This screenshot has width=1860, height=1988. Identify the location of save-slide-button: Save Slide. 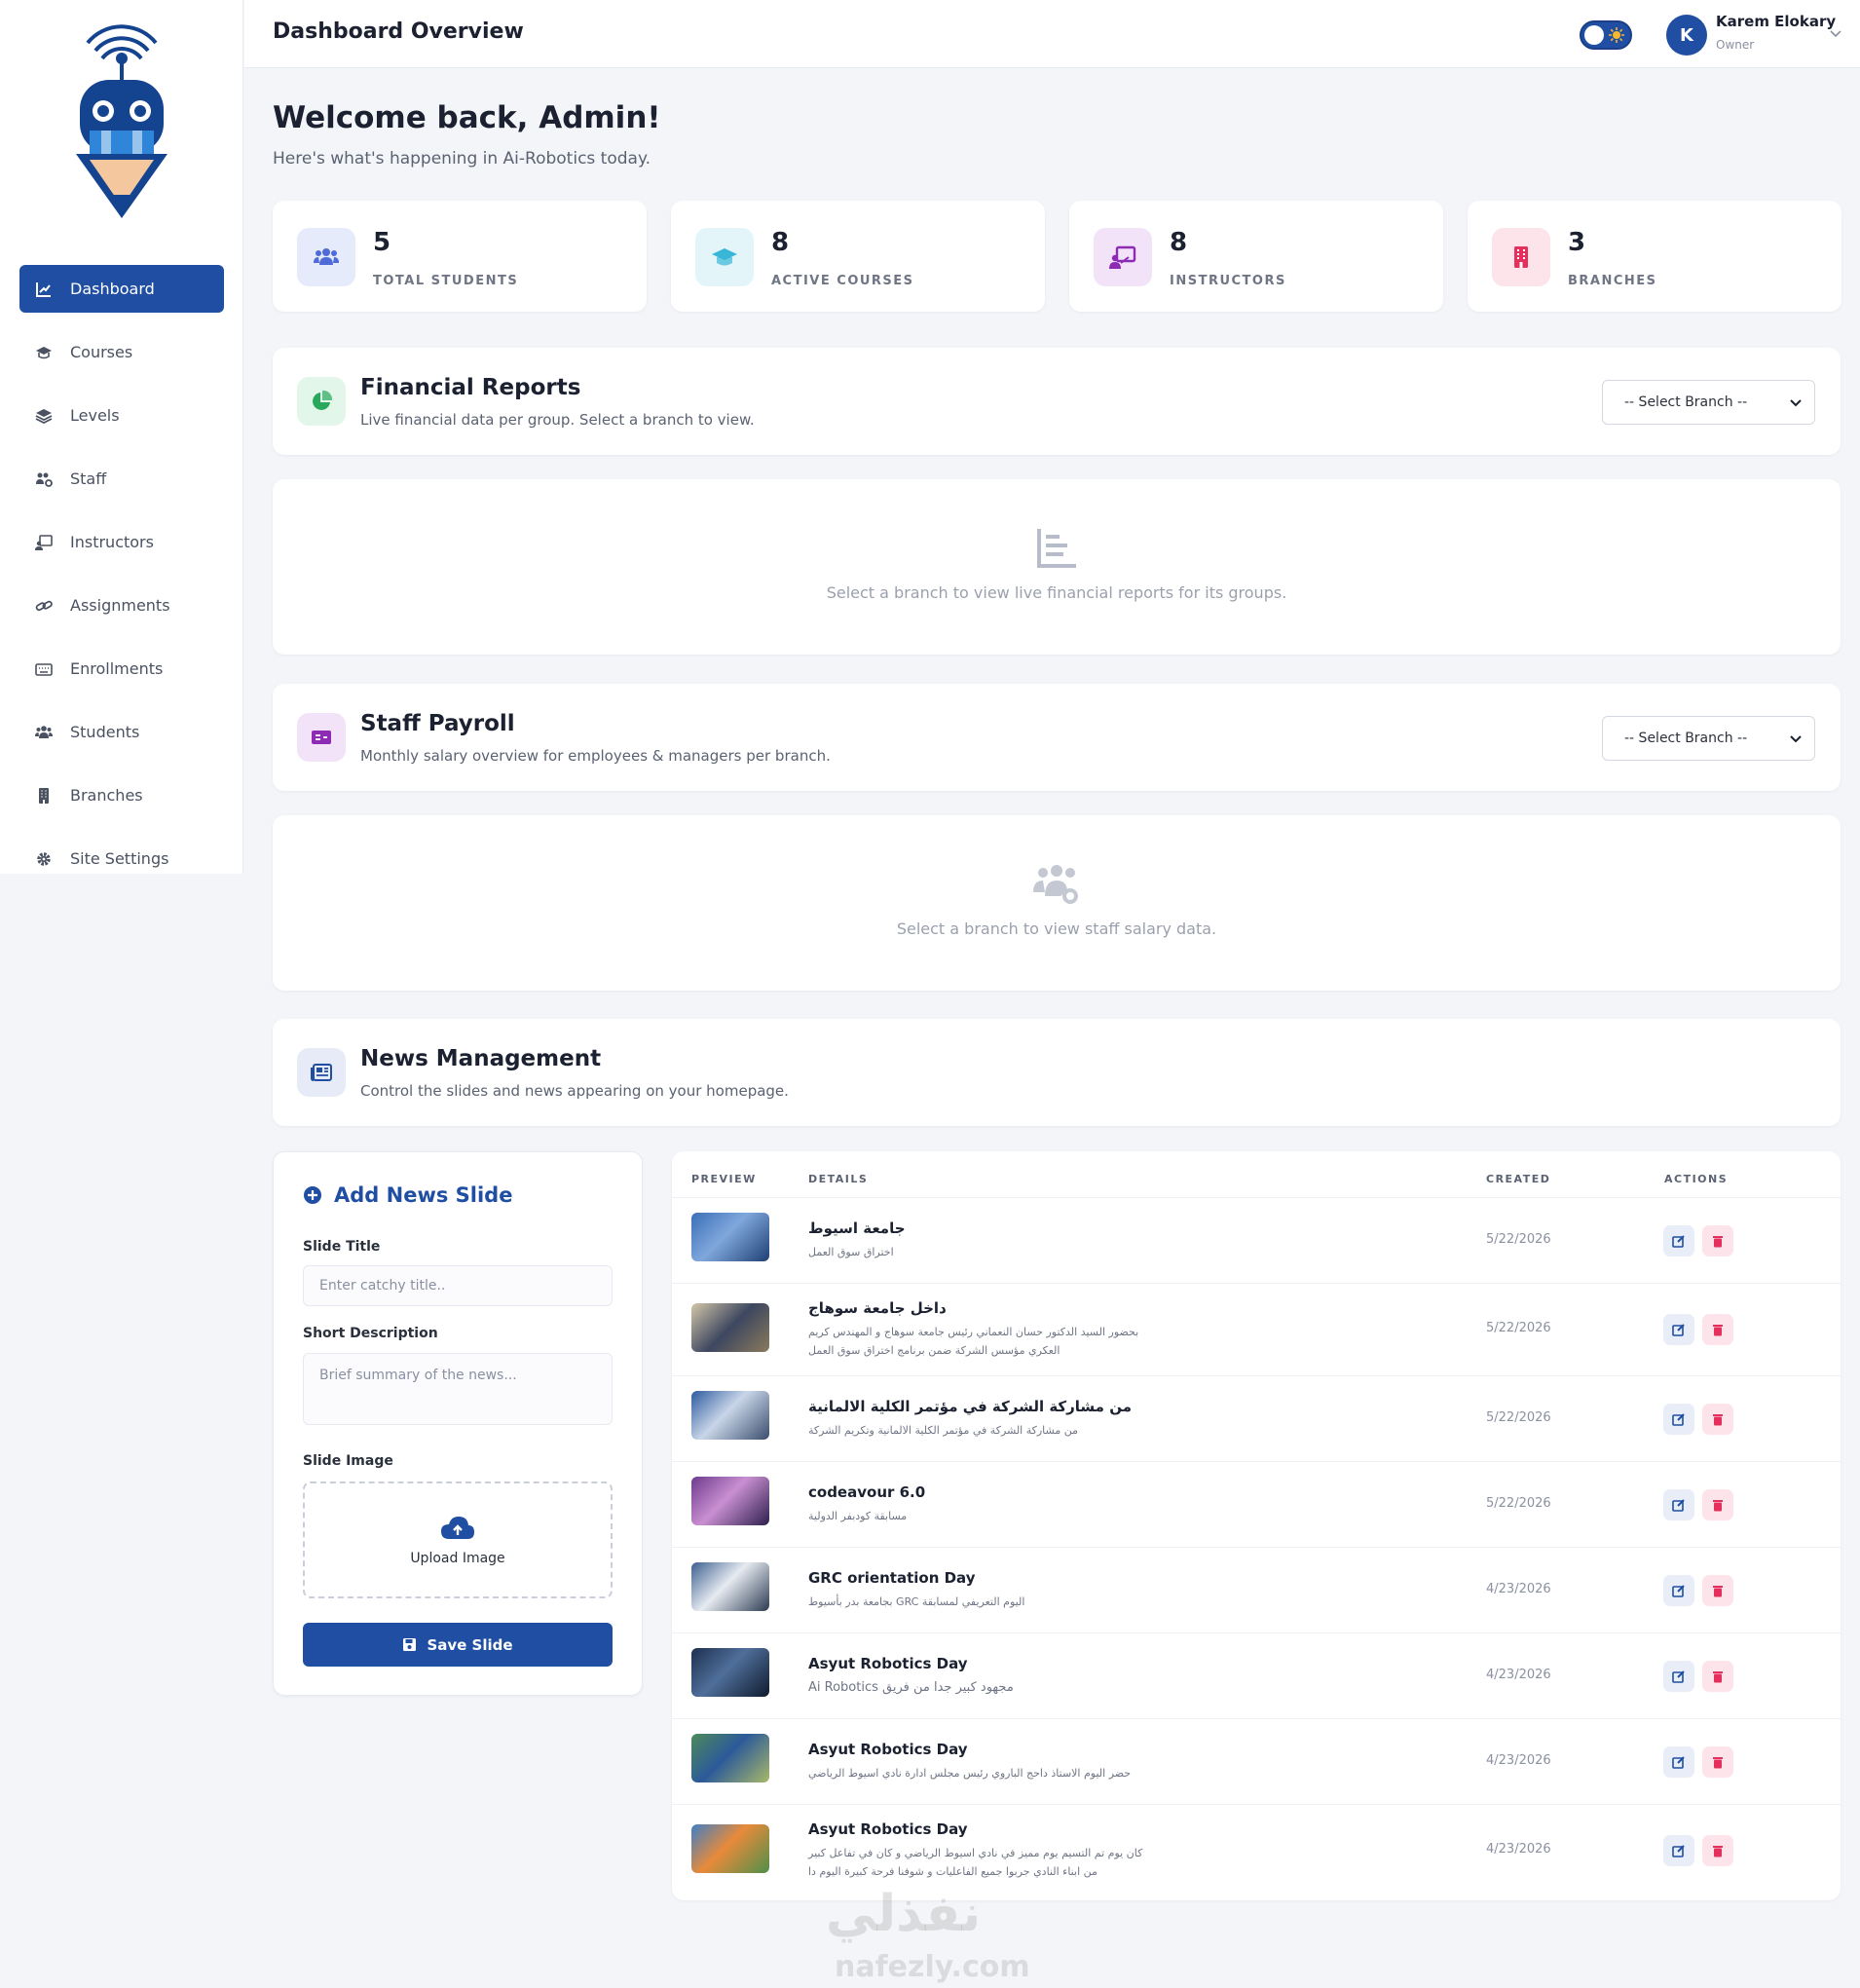
(458, 1645).